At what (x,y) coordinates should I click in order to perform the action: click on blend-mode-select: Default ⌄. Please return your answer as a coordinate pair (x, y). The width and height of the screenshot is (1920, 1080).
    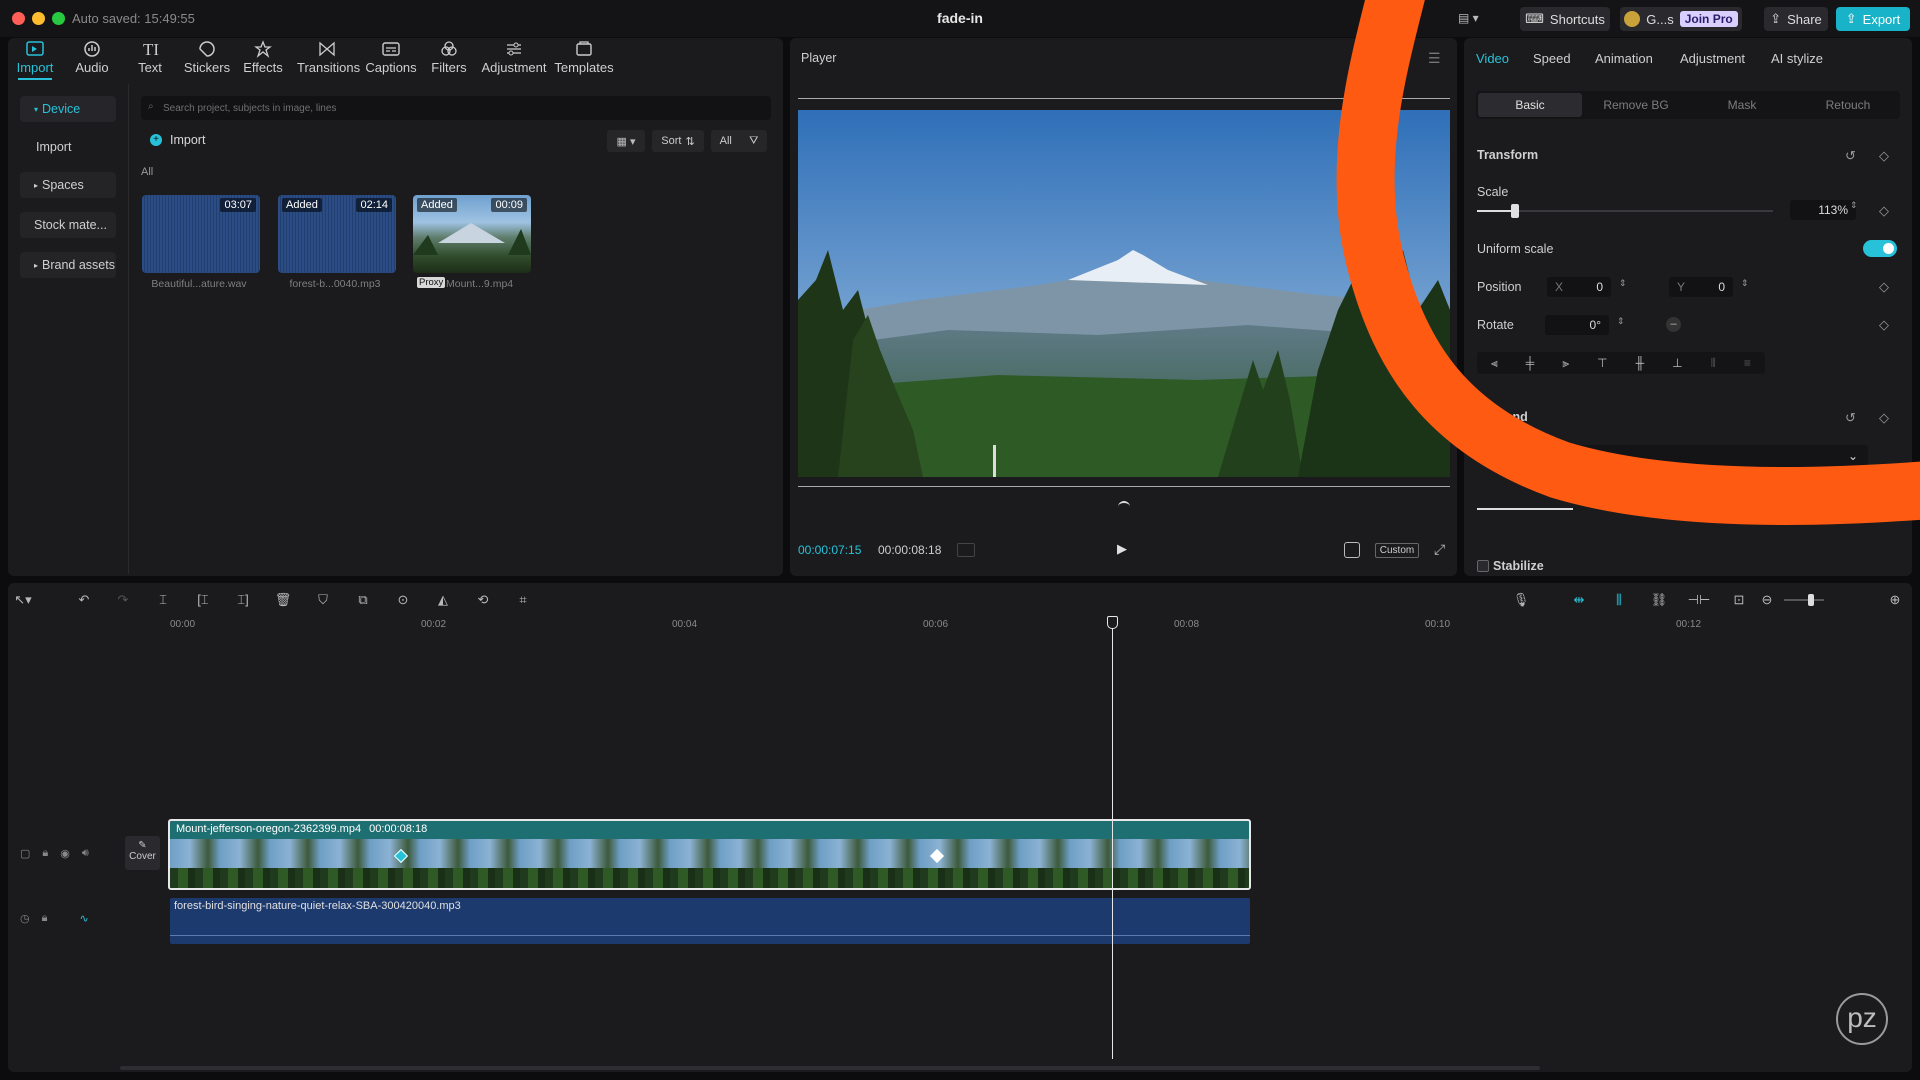
    Looking at the image, I should click on (1705, 456).